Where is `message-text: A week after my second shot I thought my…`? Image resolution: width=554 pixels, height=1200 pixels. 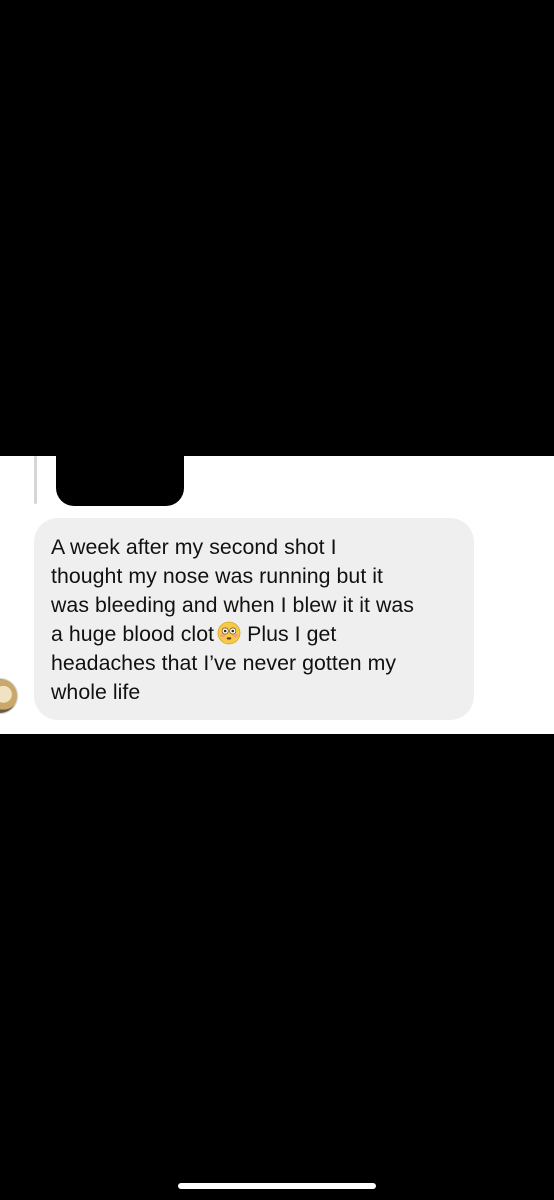
message-text: A week after my second shot I thought my… is located at coordinates (255, 620).